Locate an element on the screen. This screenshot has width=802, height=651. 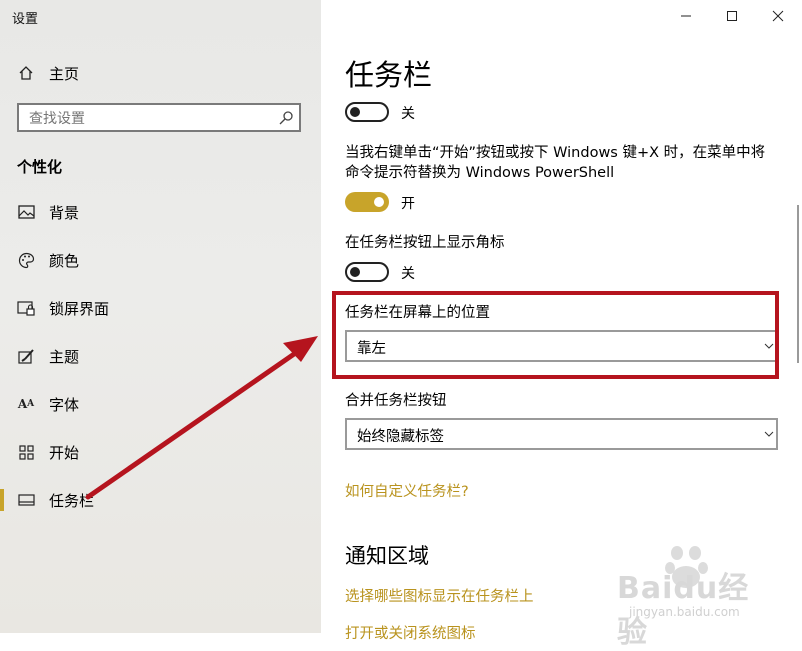
badges-setting-label: 在任务栏按钮上显示角标 is located at coordinates (425, 243).